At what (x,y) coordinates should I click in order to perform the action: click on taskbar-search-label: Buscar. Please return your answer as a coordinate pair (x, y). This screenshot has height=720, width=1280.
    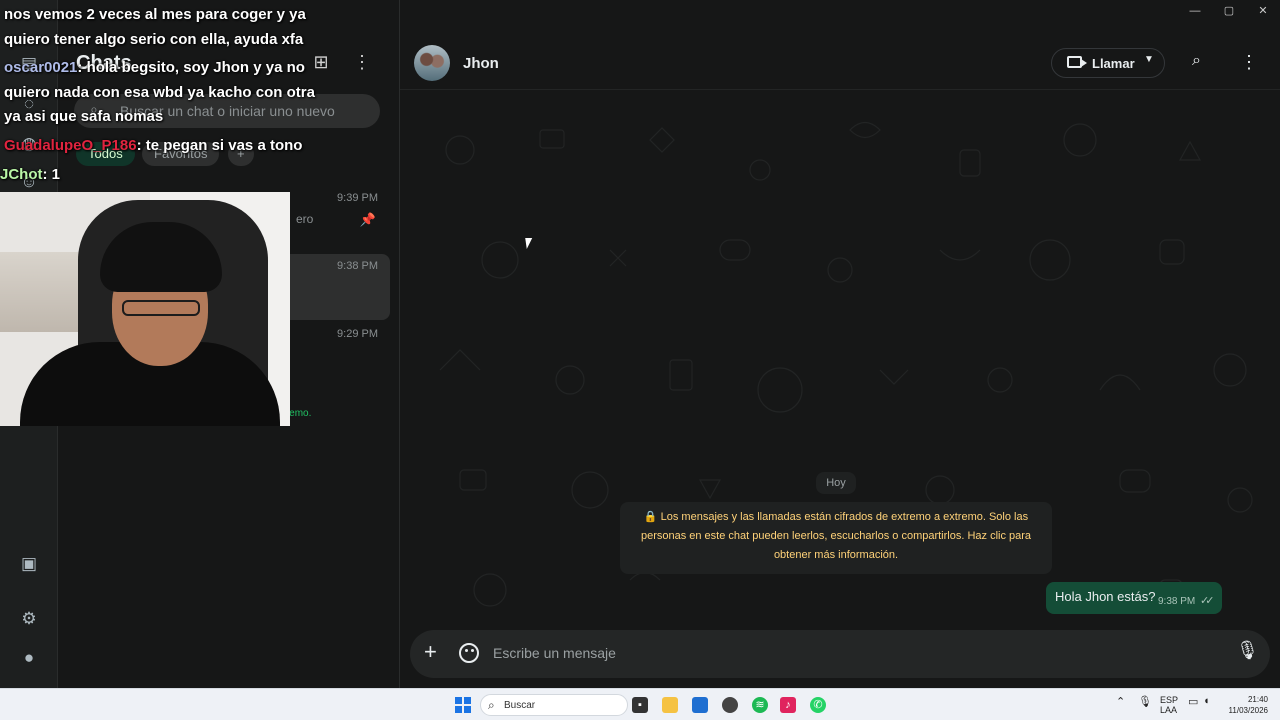
    Looking at the image, I should click on (520, 705).